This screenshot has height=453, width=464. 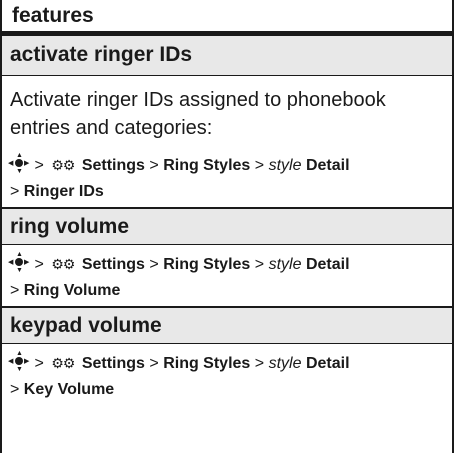 I want to click on section-title-keypad-volume: keypad volume, so click(x=227, y=325).